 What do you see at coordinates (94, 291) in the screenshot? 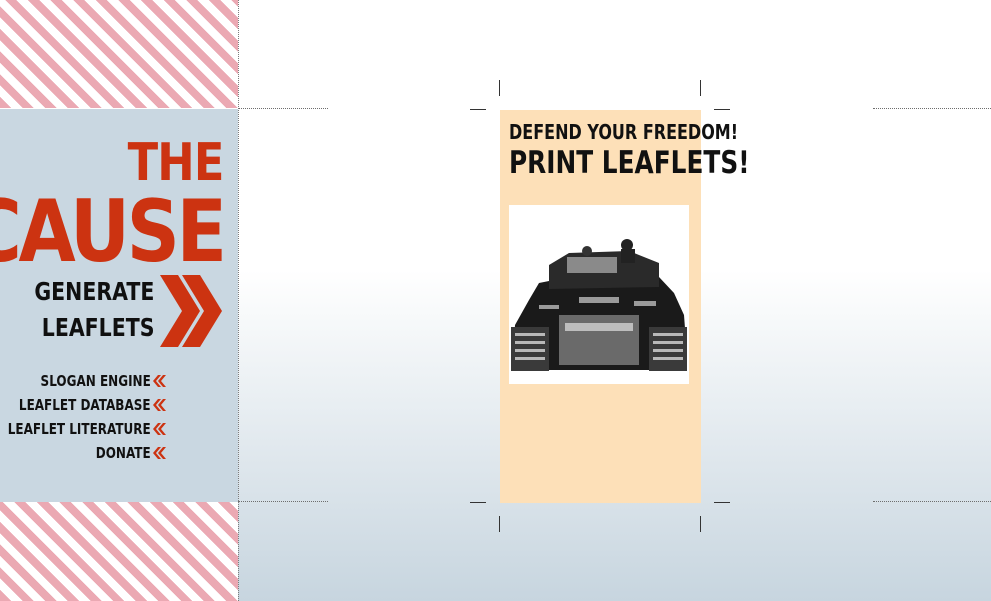
I see `generate-leaflets-link: GENERATE` at bounding box center [94, 291].